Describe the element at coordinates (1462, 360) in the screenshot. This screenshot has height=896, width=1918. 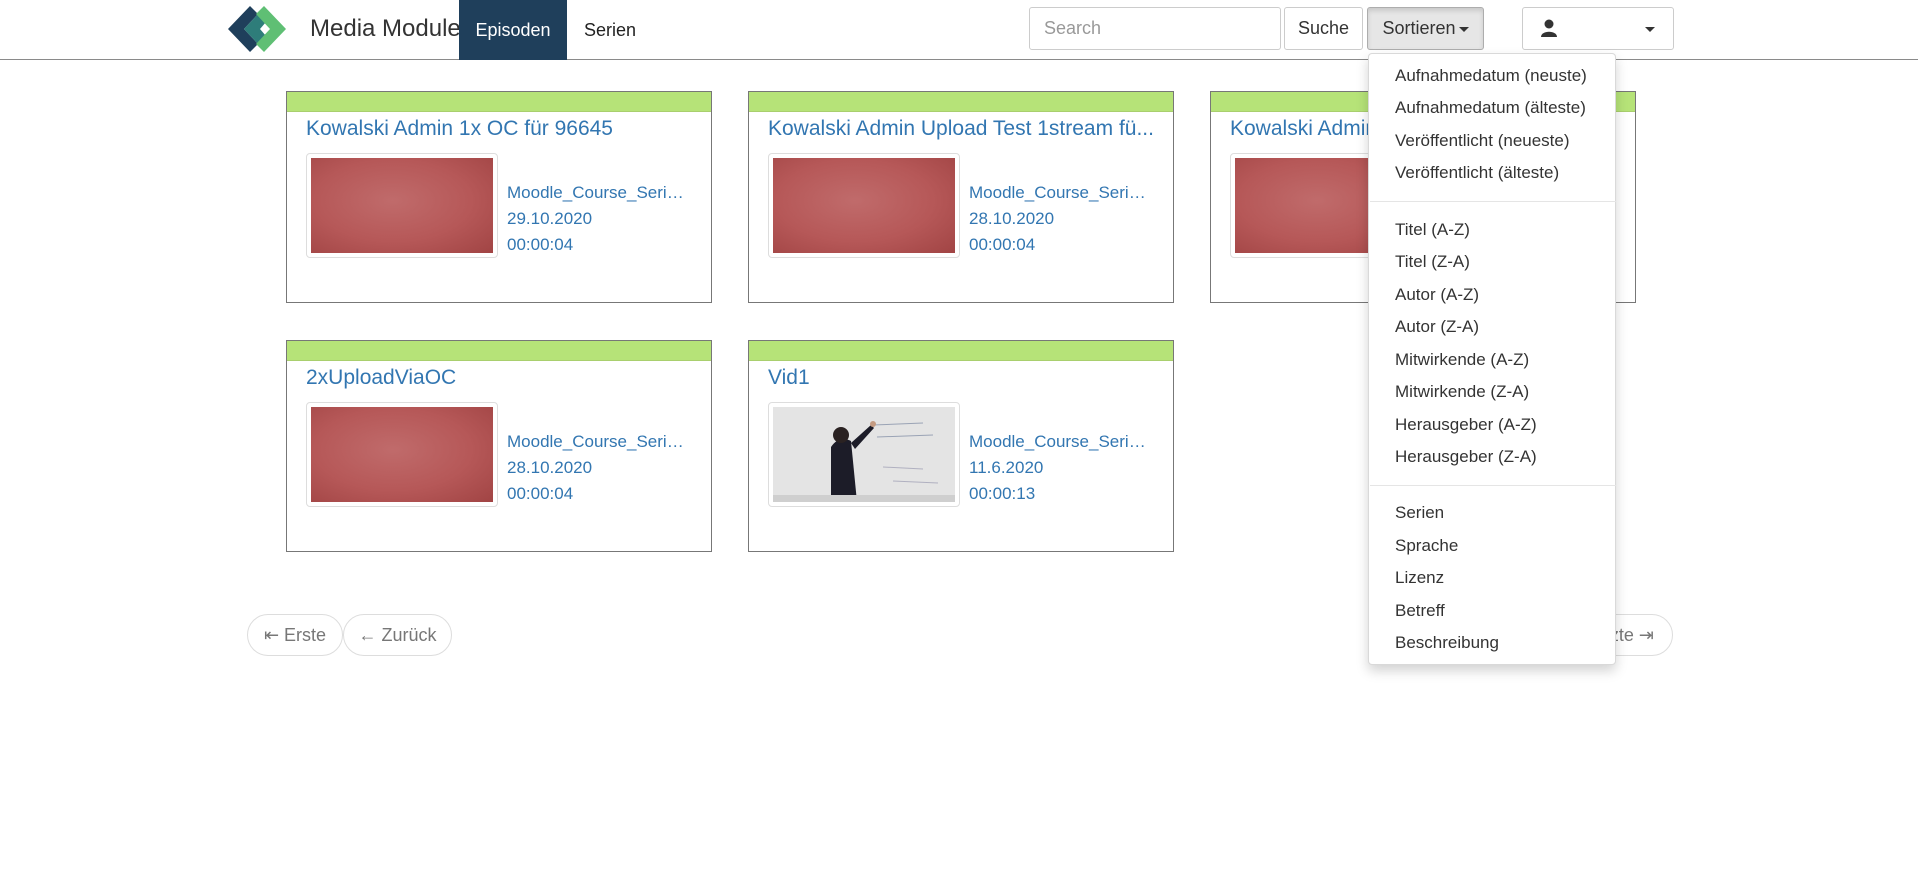
I see `sort-option: Mitwirkende (A-Z)` at that location.